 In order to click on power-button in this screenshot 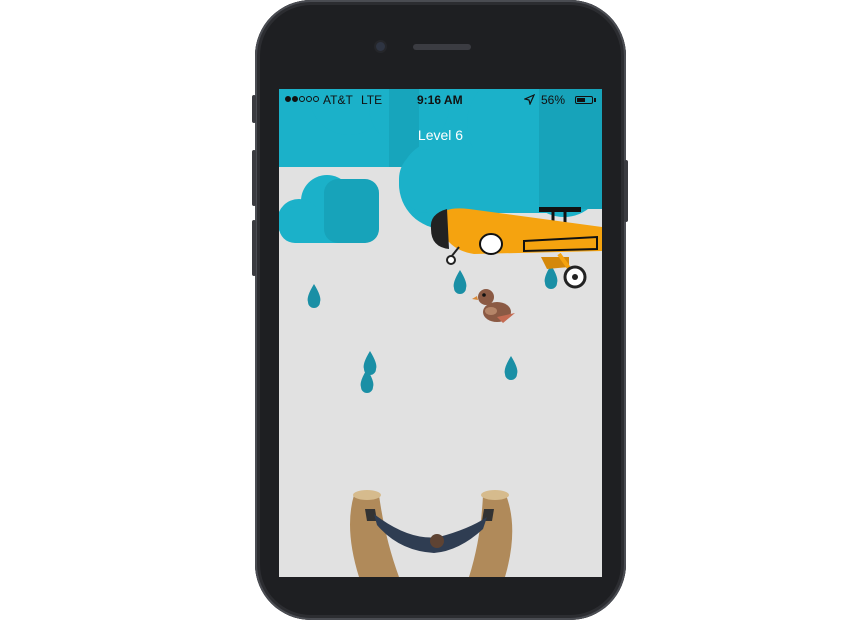, I will do `click(626, 191)`.